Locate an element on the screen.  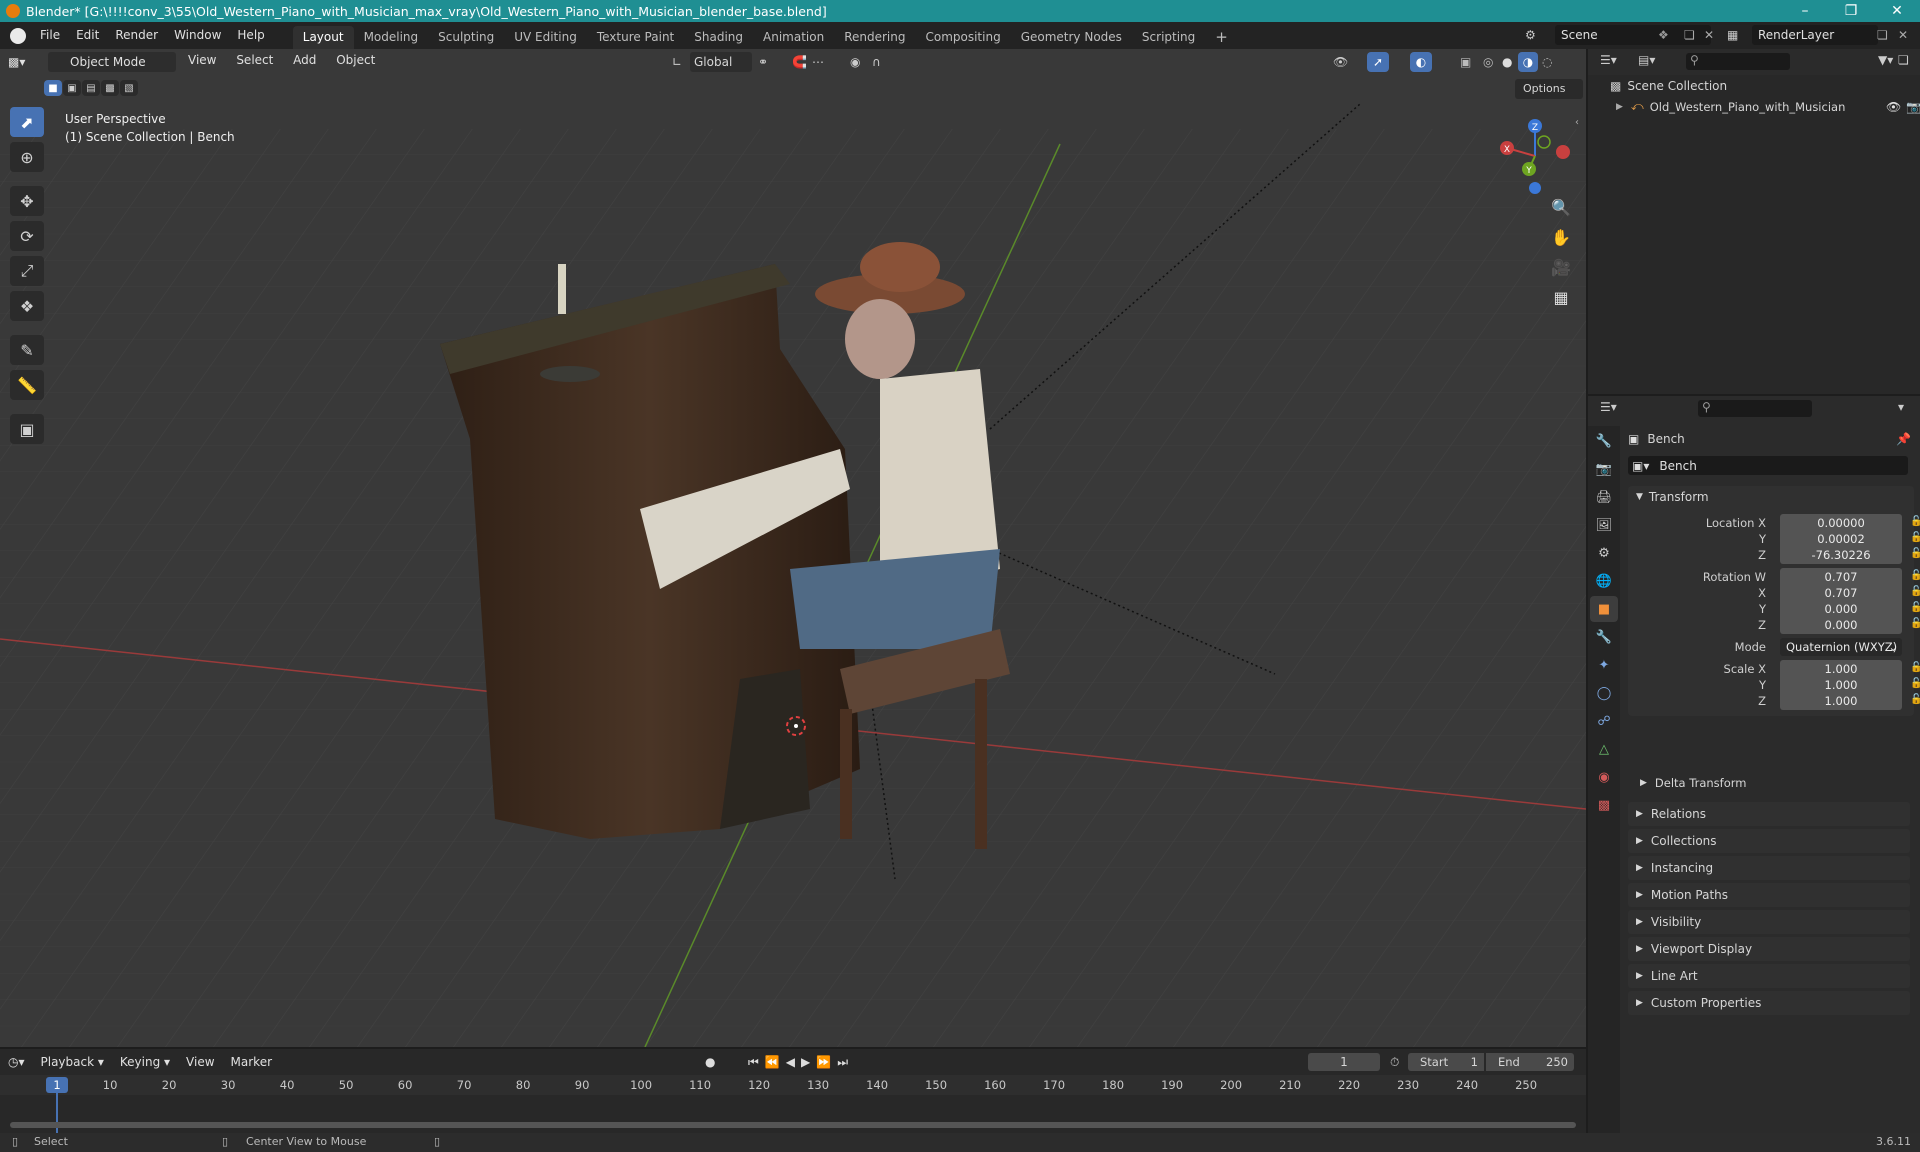
menu-timeline-view: View is located at coordinates (200, 1062).